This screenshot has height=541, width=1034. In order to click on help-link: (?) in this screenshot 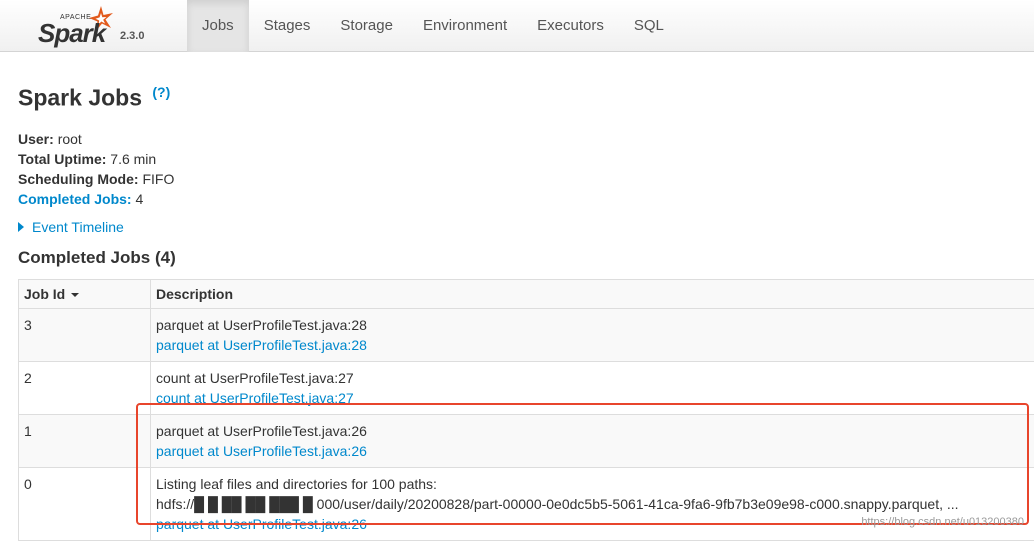, I will do `click(161, 92)`.